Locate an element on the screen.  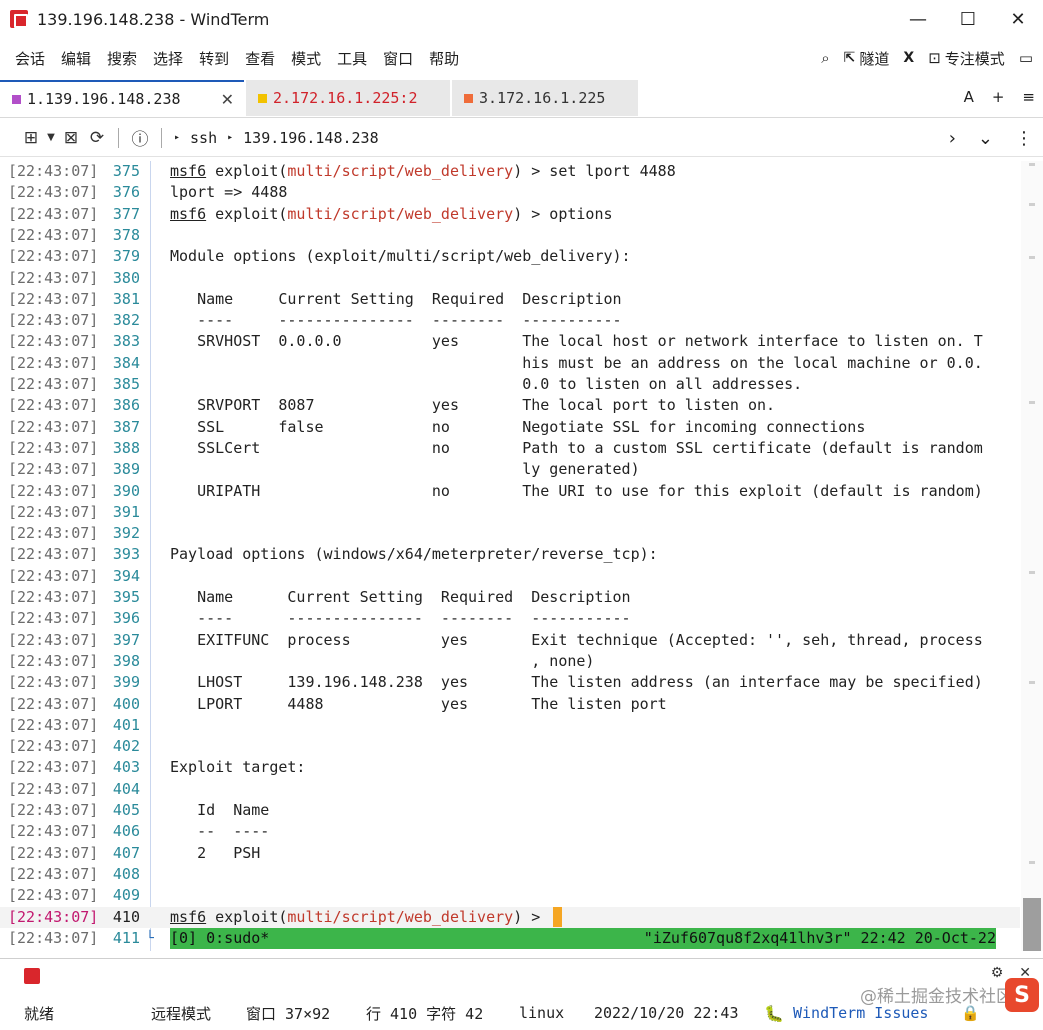
tunnel-label: 隧道 is located at coordinates (874, 58).